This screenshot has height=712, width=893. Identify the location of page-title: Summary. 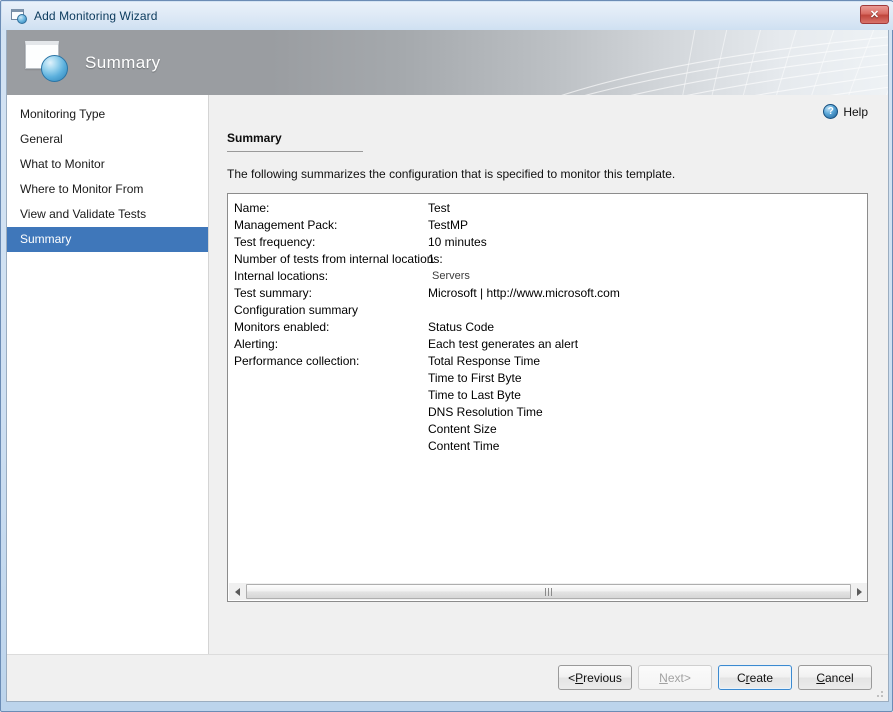
(254, 138).